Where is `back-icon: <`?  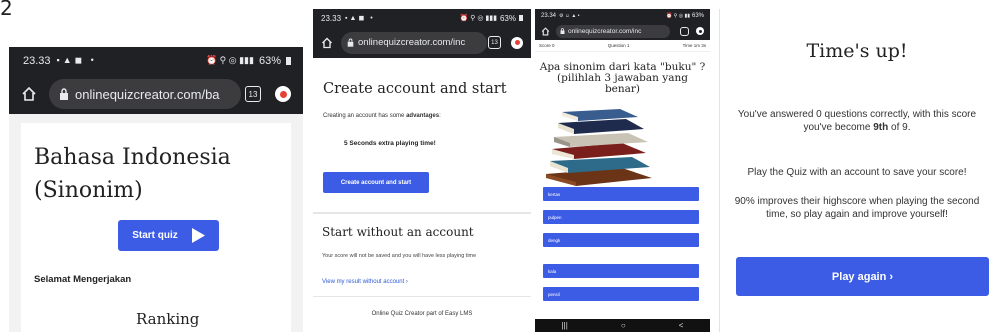
back-icon: < is located at coordinates (681, 325).